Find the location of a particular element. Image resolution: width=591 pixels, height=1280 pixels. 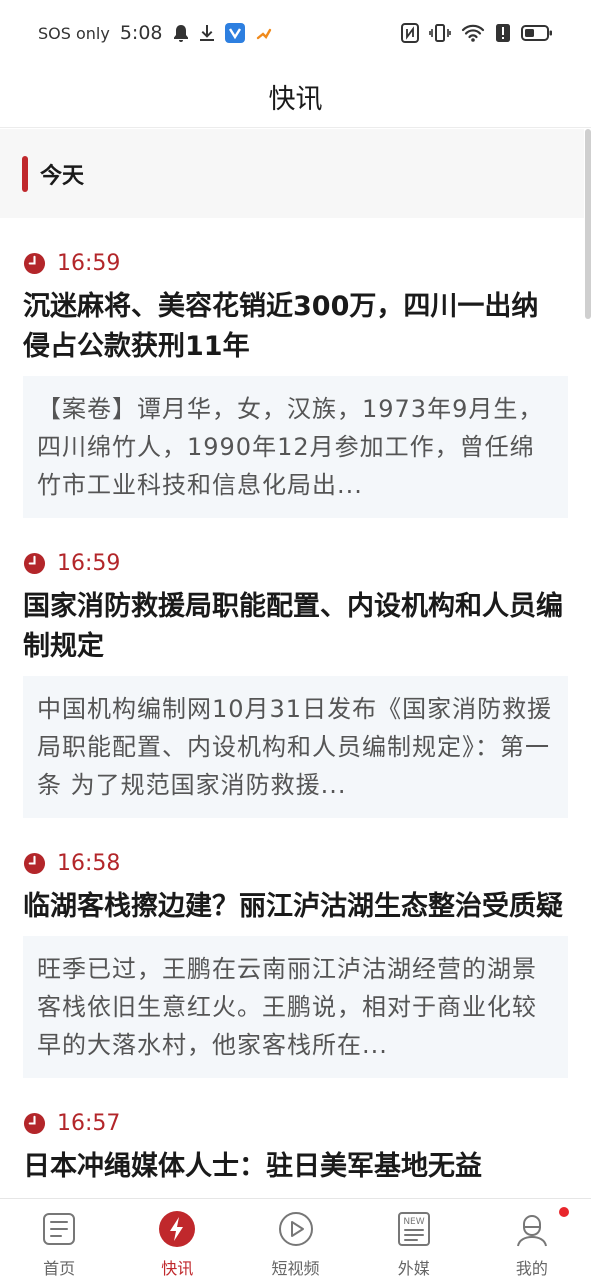

alert-icon is located at coordinates (503, 33).